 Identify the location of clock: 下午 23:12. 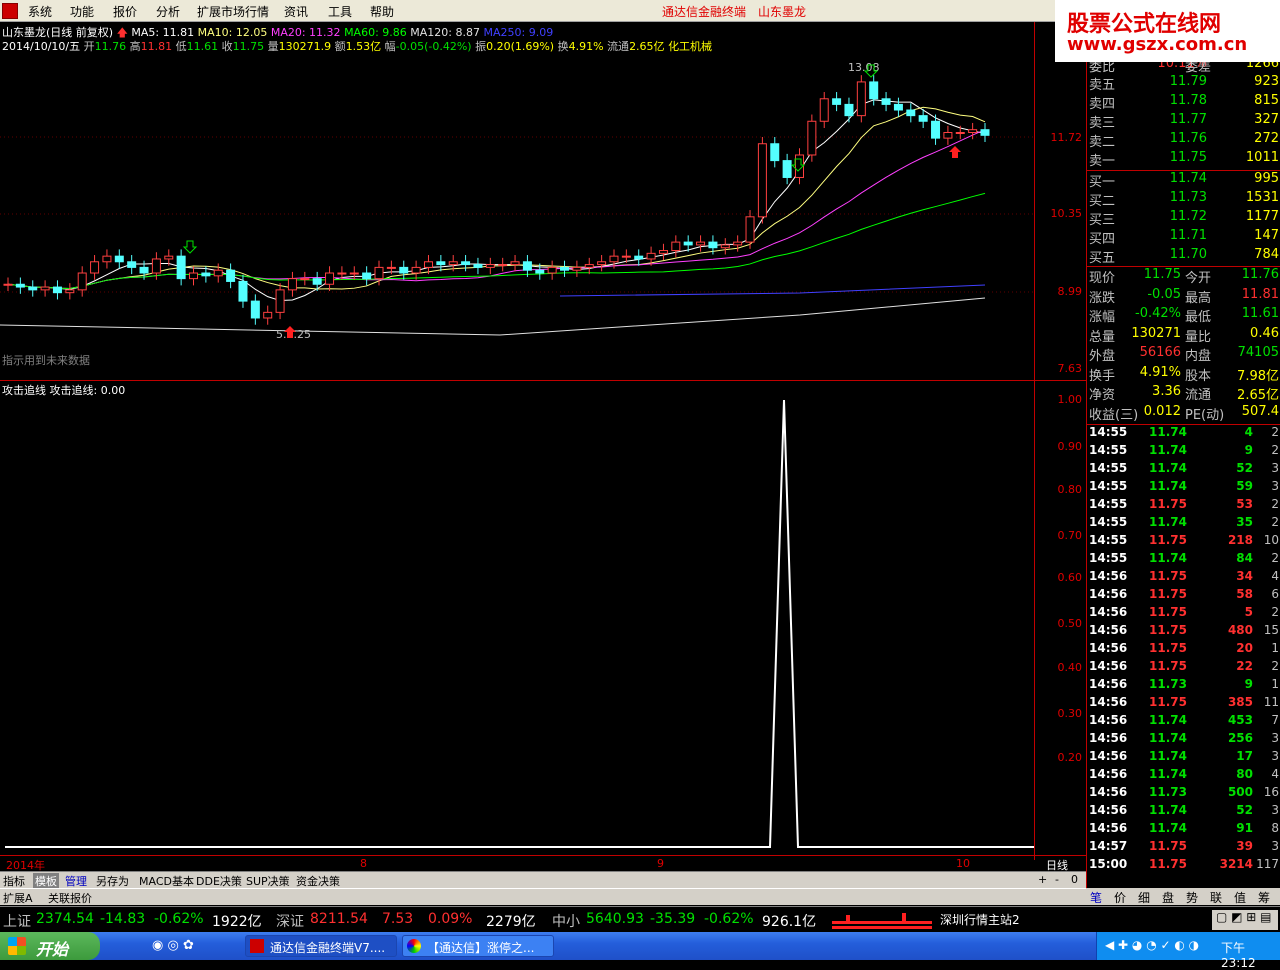
(1238, 955).